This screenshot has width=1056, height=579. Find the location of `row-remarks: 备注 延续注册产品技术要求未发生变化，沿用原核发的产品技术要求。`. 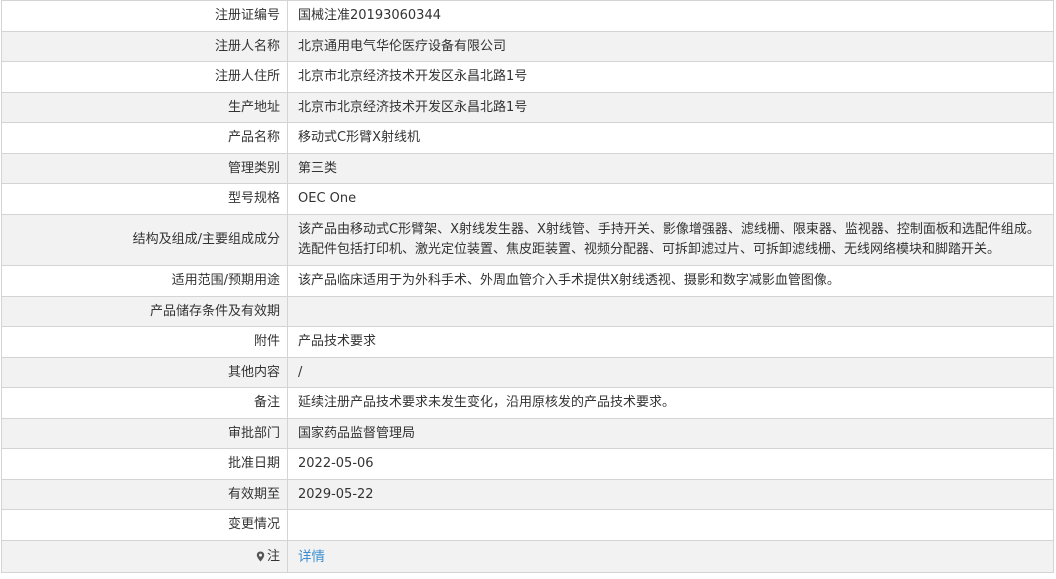

row-remarks: 备注 延续注册产品技术要求未发生变化，沿用原核发的产品技术要求。 is located at coordinates (528, 403).